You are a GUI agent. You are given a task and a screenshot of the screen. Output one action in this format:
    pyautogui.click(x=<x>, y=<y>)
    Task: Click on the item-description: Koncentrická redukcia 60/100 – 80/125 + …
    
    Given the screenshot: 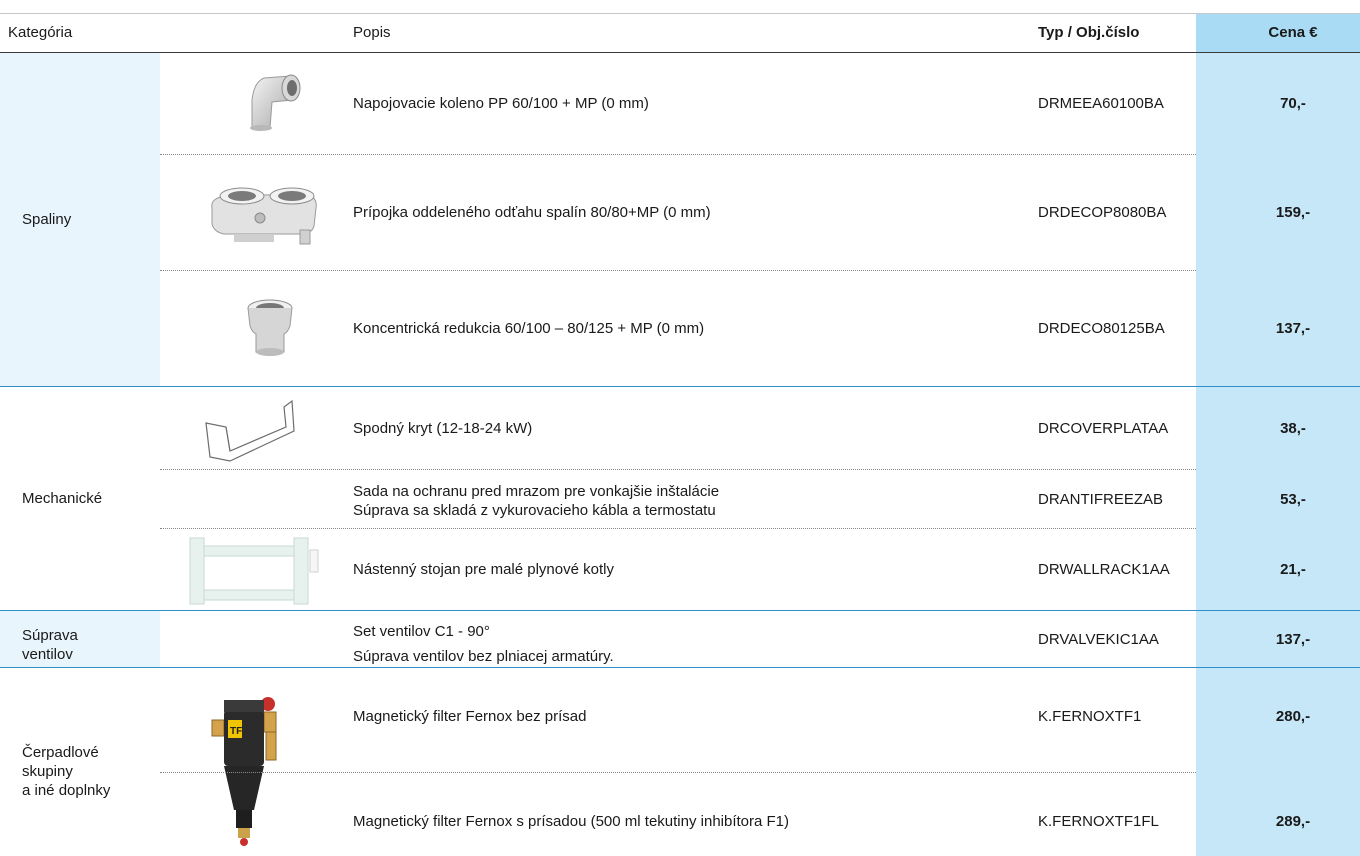 What is the action you would take?
    pyautogui.click(x=529, y=328)
    